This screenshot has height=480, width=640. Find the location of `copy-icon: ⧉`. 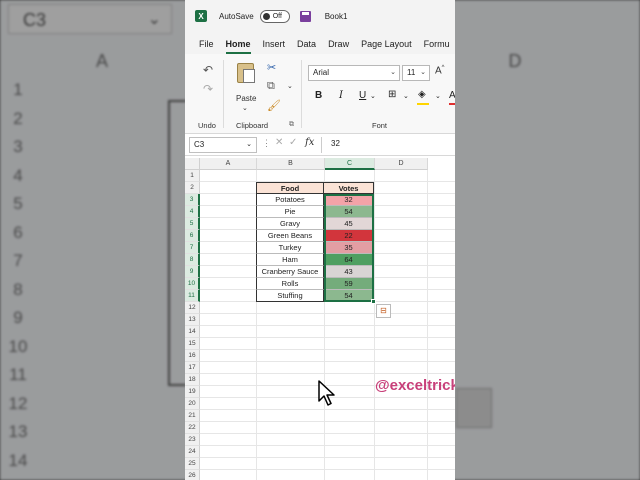

copy-icon: ⧉ is located at coordinates (271, 86).